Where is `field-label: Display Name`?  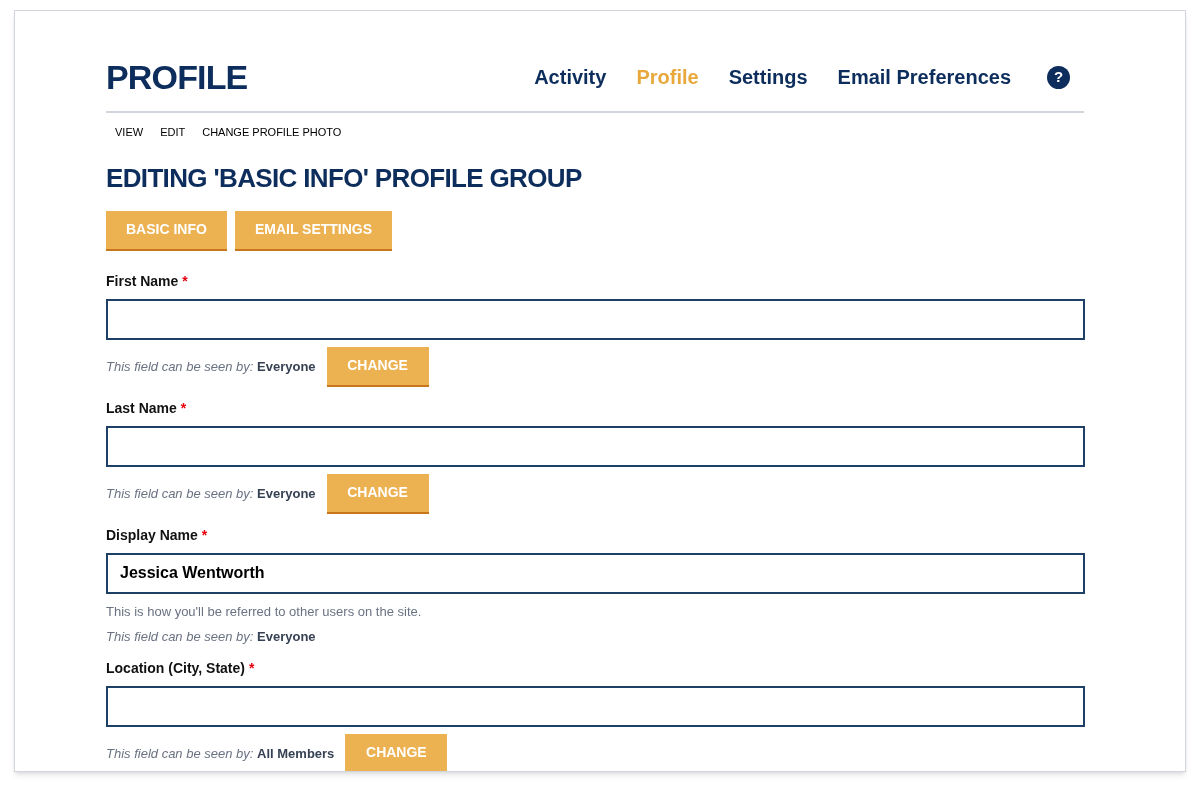 field-label: Display Name is located at coordinates (152, 535).